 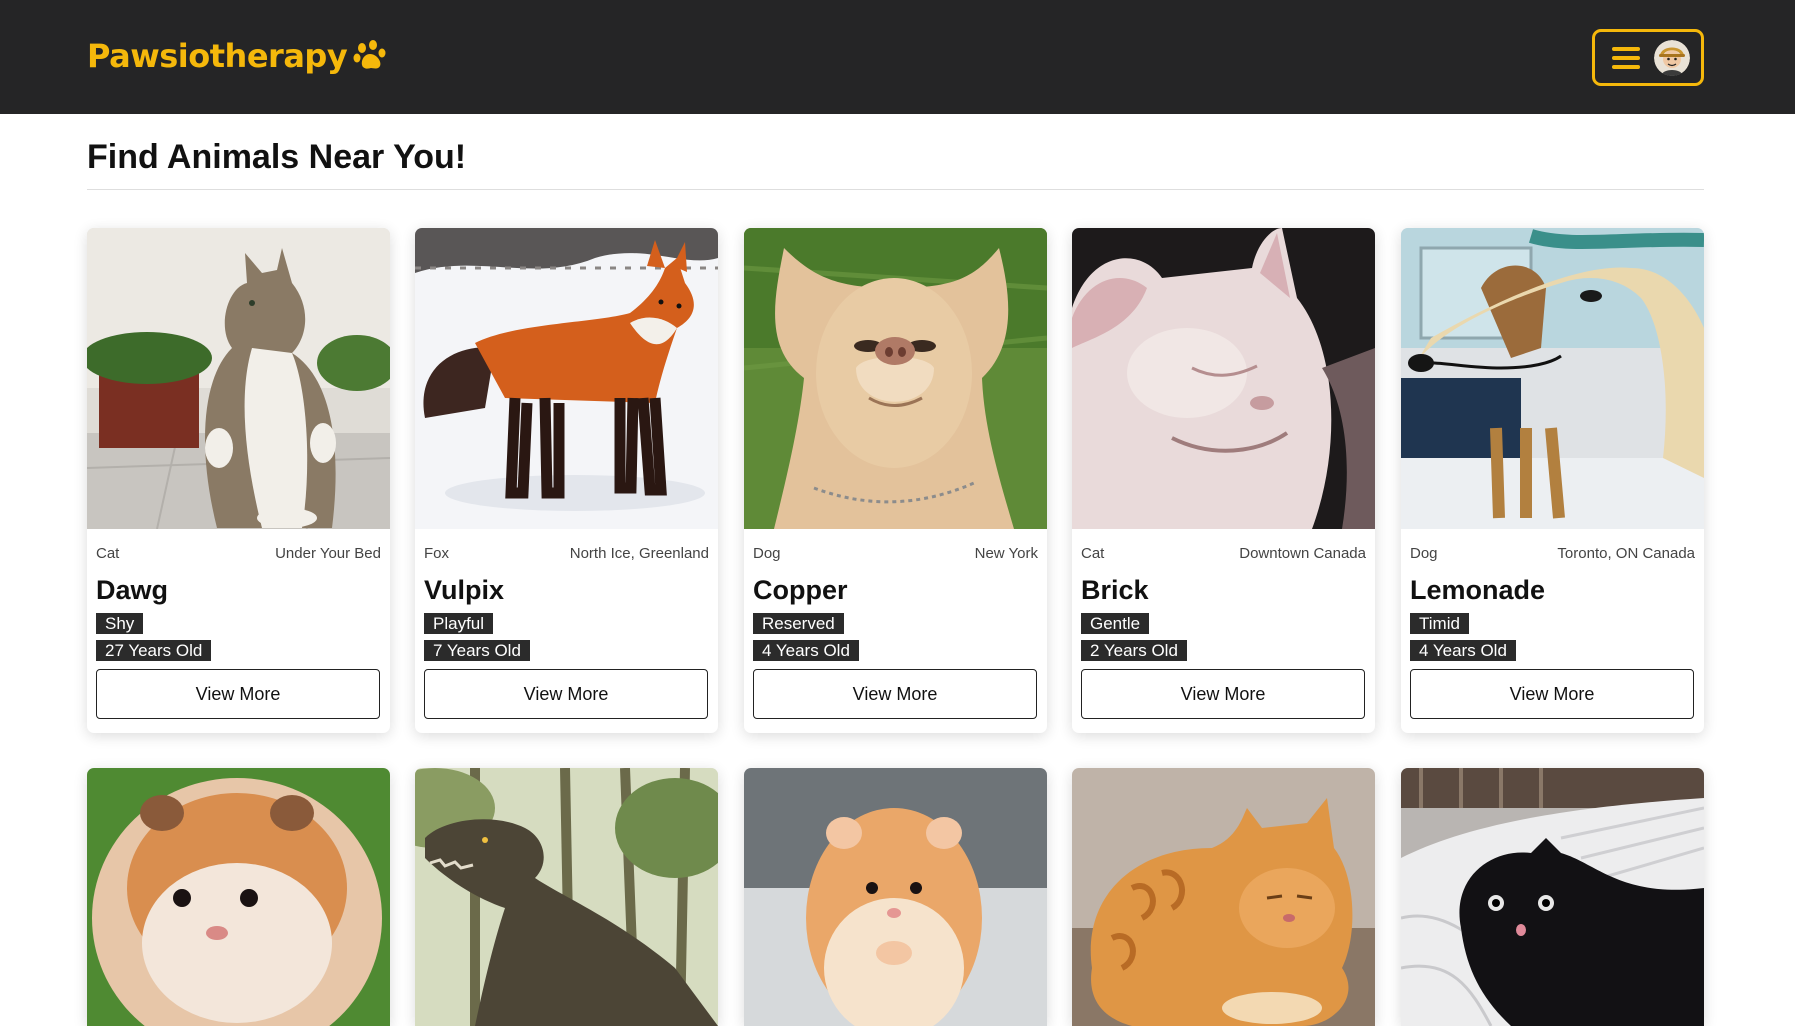 I want to click on animal-name: Lemonade, so click(x=1478, y=590).